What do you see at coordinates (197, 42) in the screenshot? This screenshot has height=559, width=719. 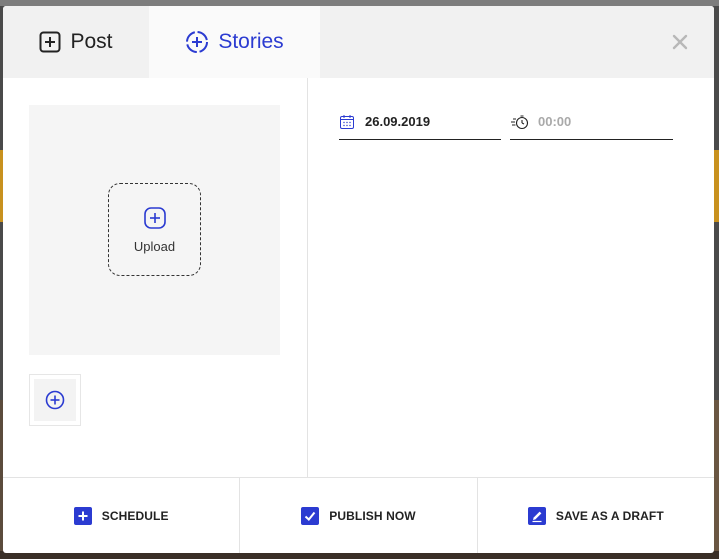 I see `plus-circle-dashed-icon` at bounding box center [197, 42].